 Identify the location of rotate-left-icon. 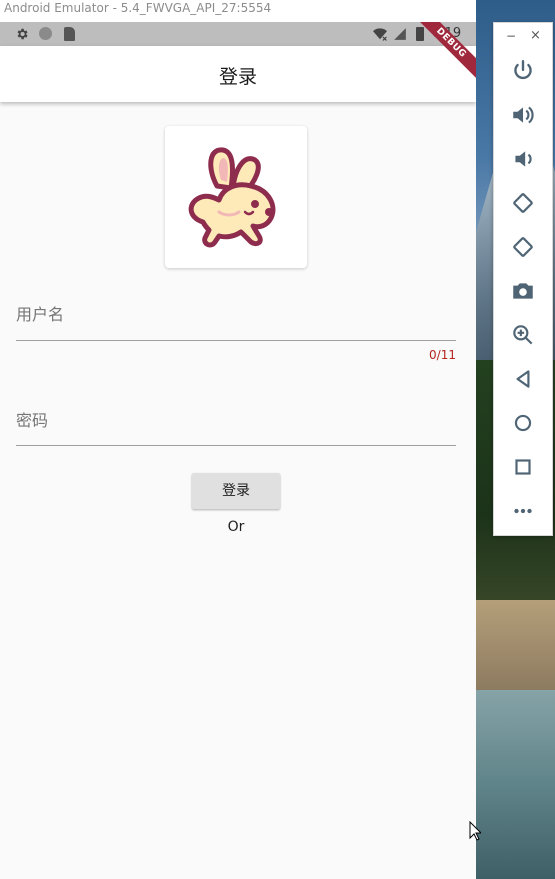
(523, 203).